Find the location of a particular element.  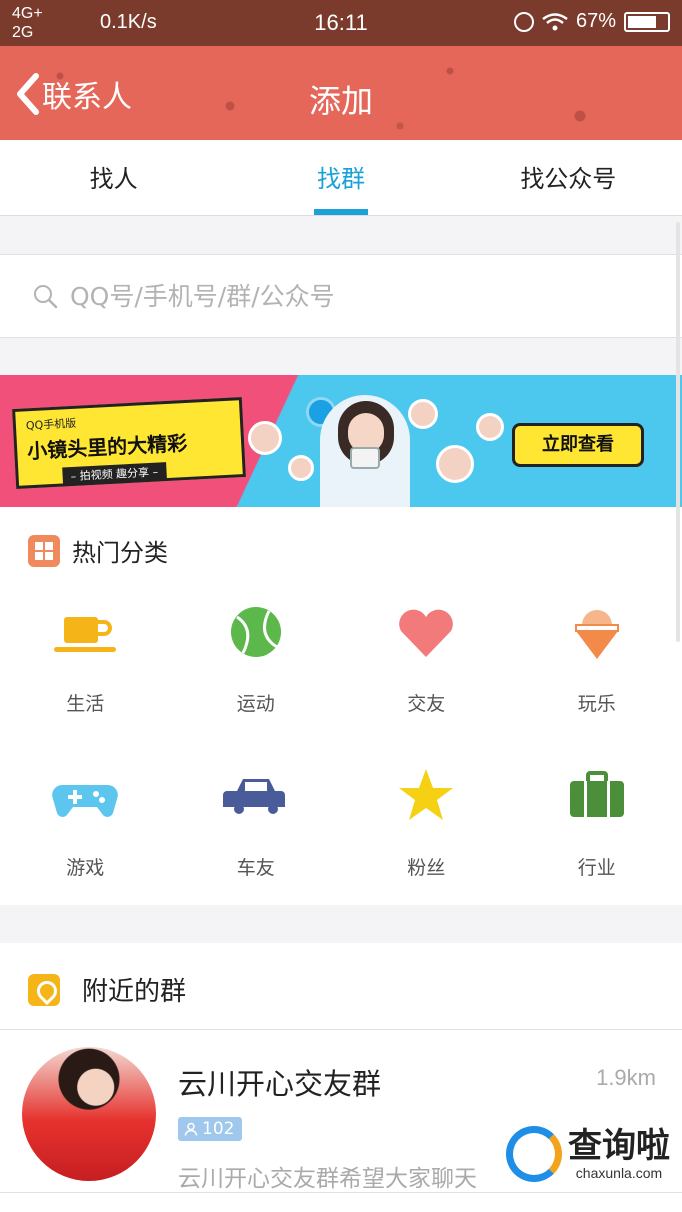

hot-categories-title: 热门分类 is located at coordinates (120, 553).